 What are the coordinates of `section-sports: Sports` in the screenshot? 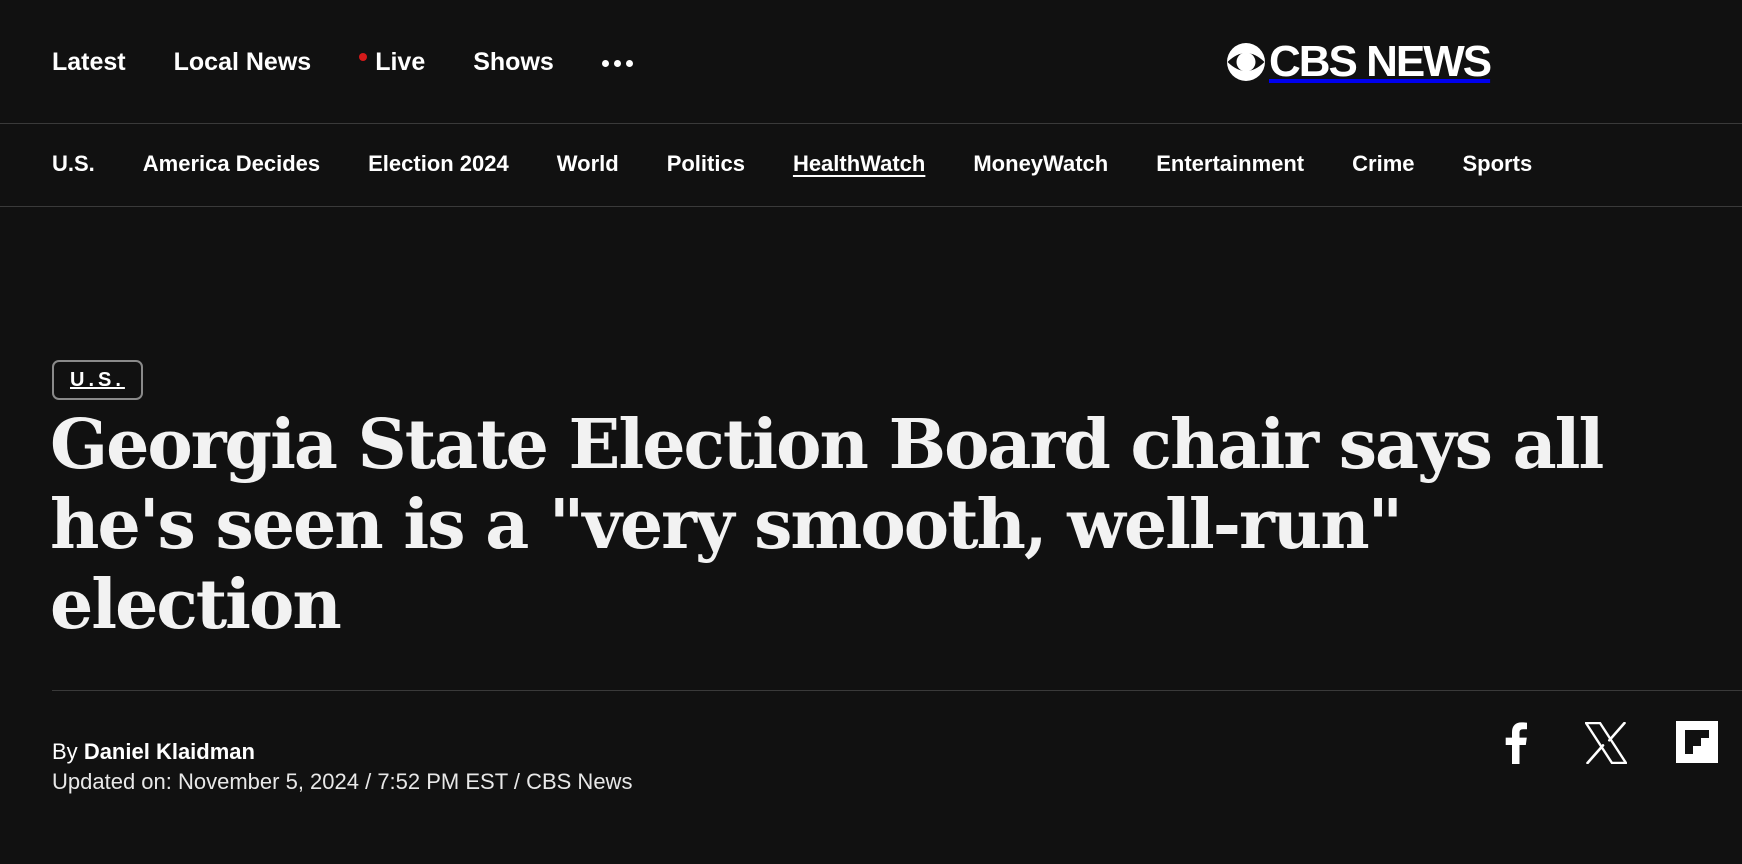 It's located at (1498, 164).